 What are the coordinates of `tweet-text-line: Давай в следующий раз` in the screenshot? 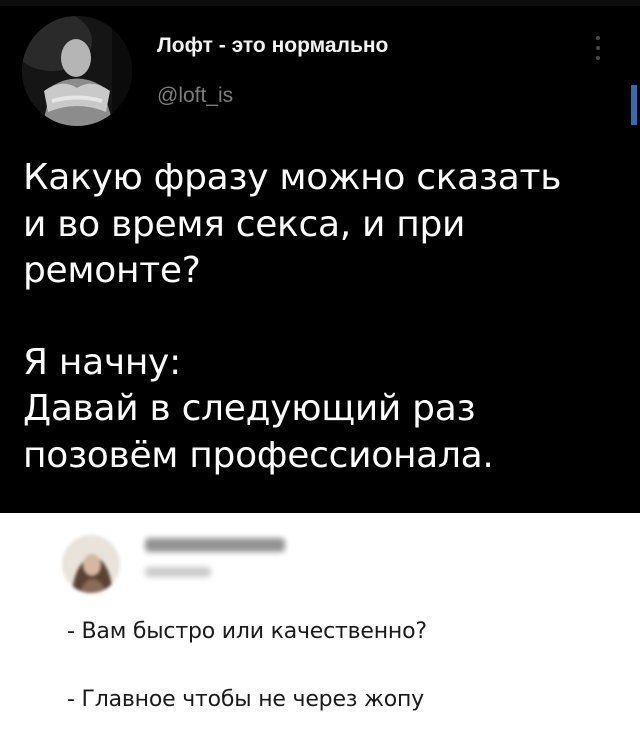 It's located at (249, 408).